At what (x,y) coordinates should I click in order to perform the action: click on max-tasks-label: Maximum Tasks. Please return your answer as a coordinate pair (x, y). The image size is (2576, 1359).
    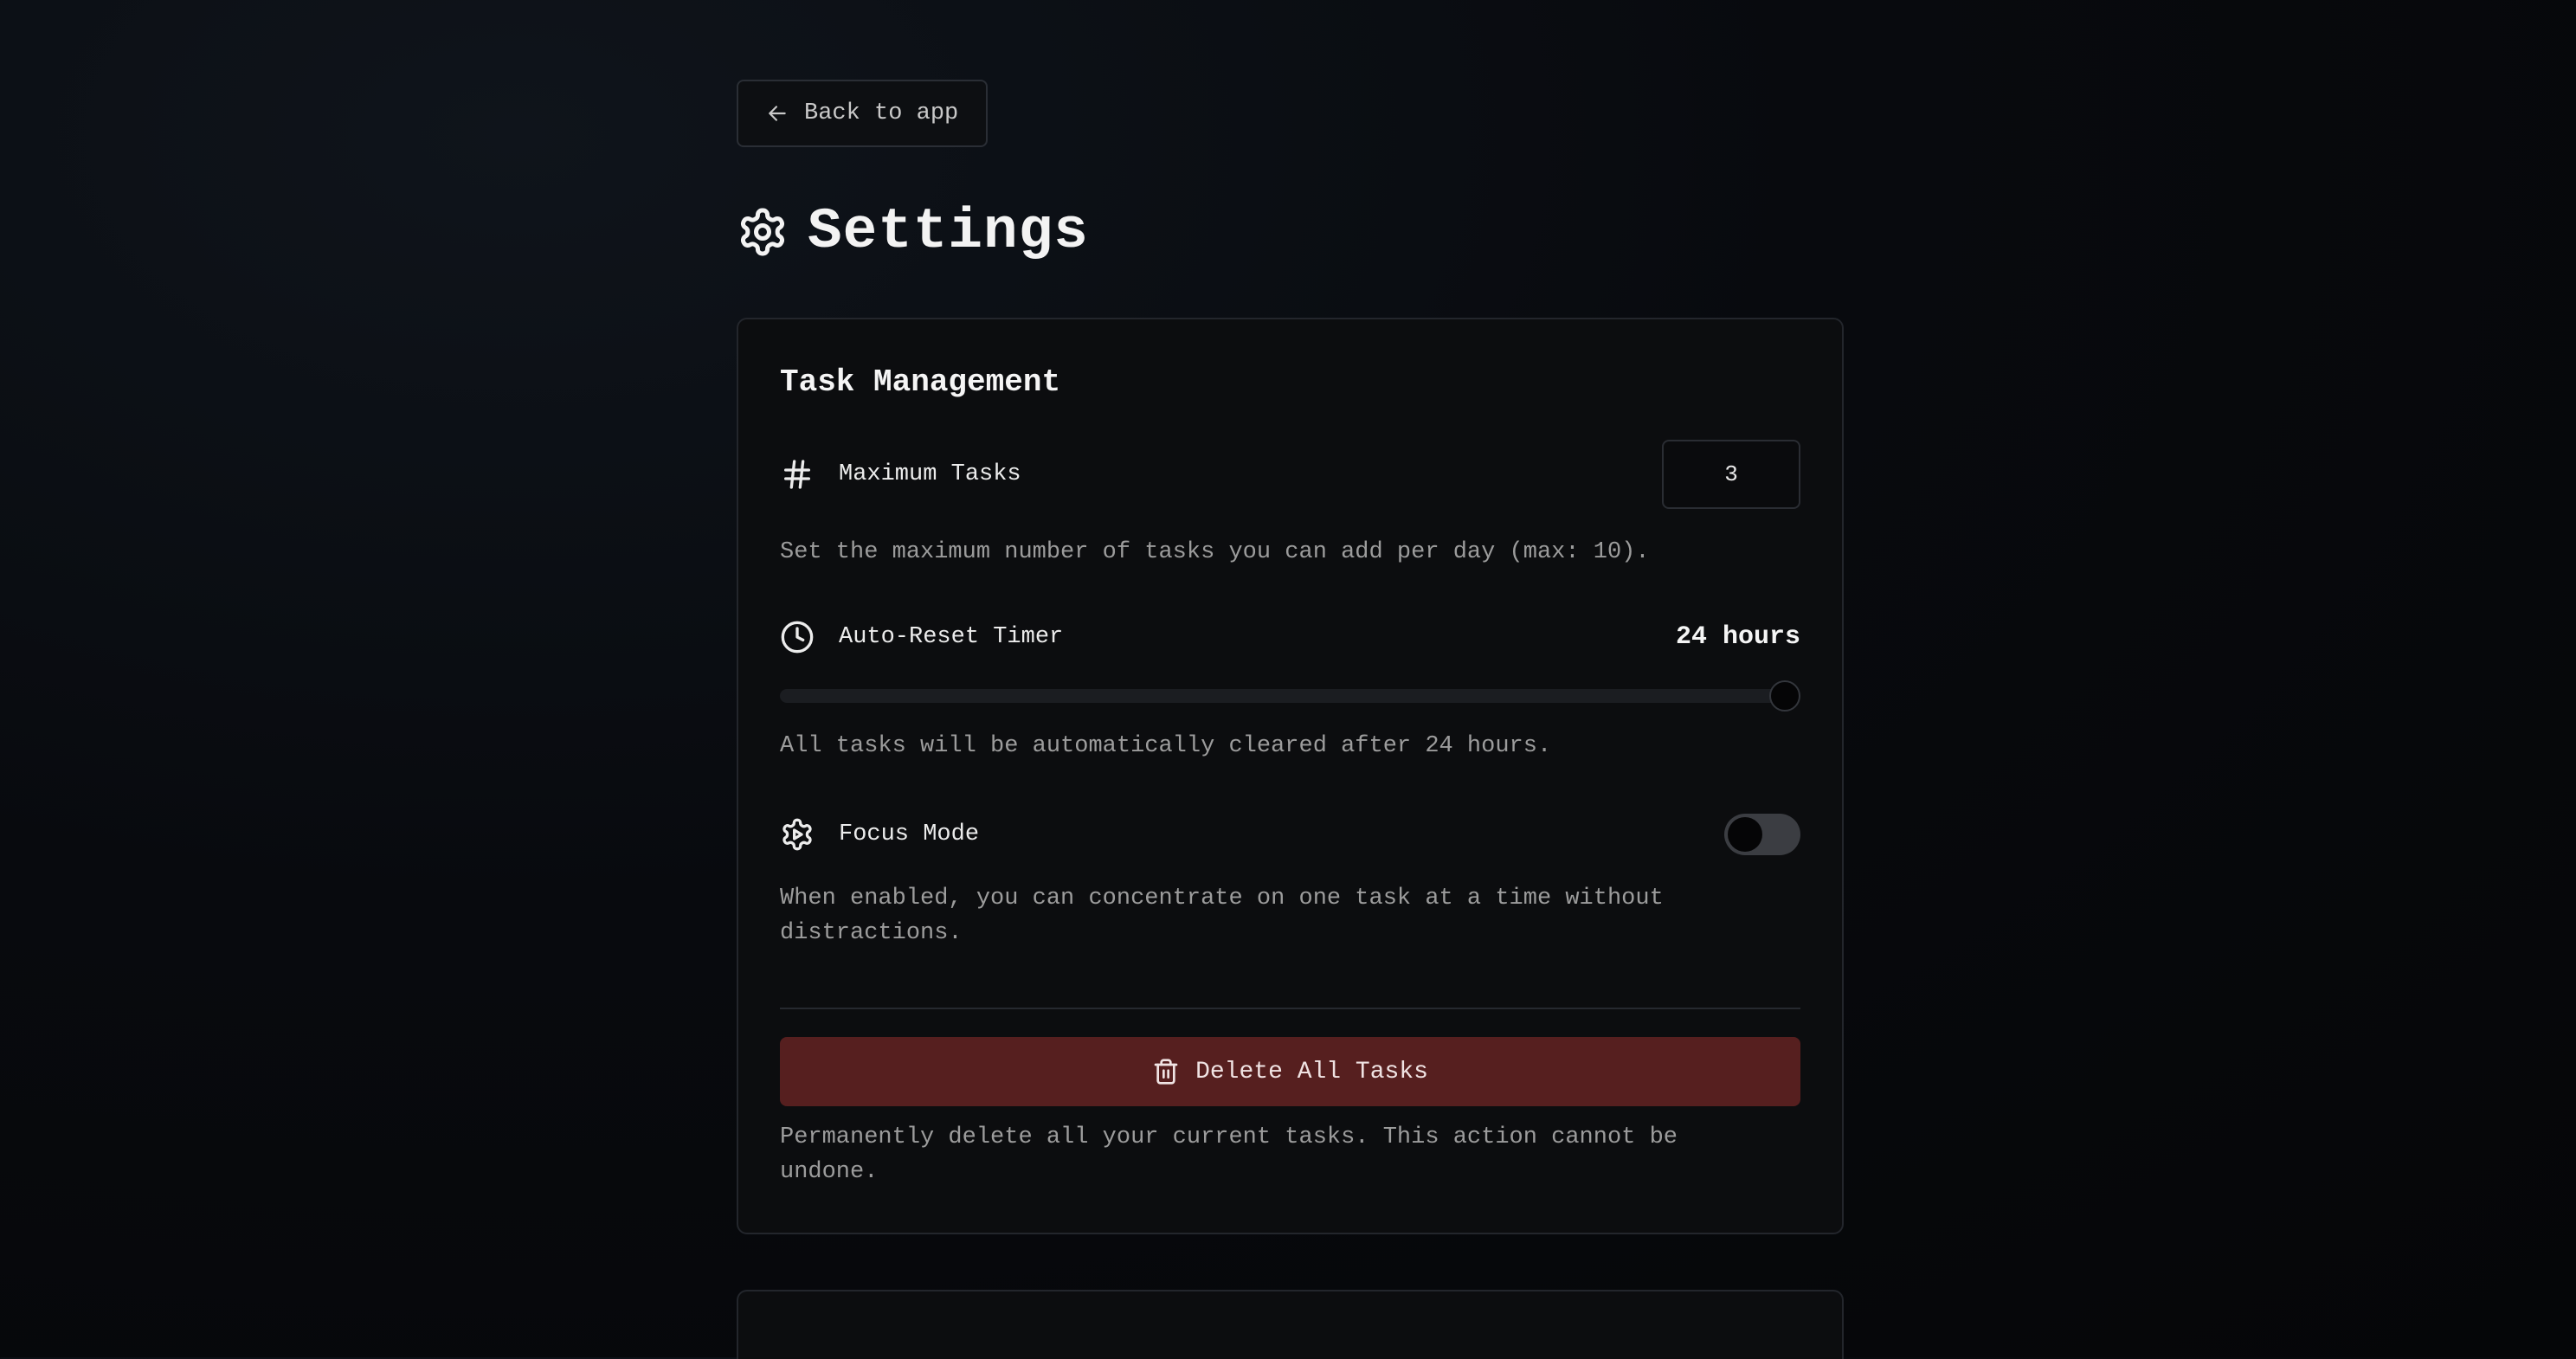
    Looking at the image, I should click on (930, 474).